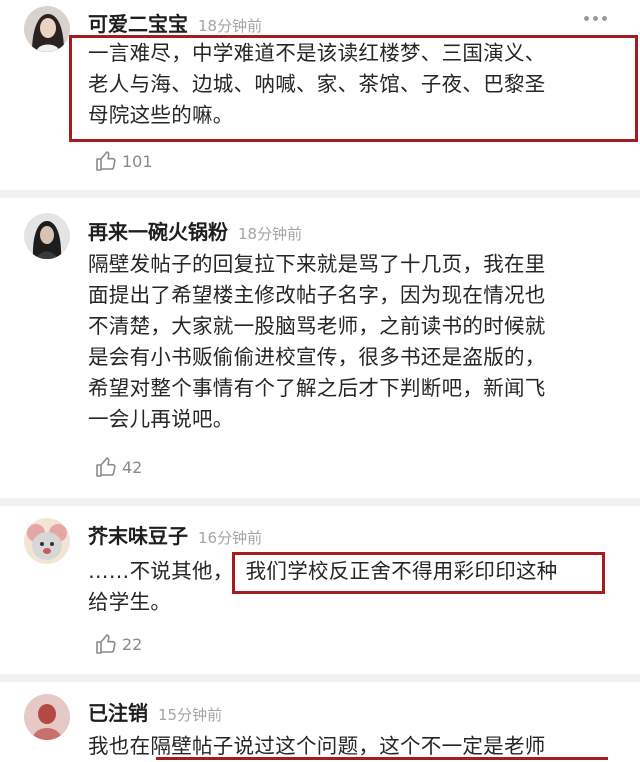  I want to click on timestamp: 15分钟前, so click(190, 715).